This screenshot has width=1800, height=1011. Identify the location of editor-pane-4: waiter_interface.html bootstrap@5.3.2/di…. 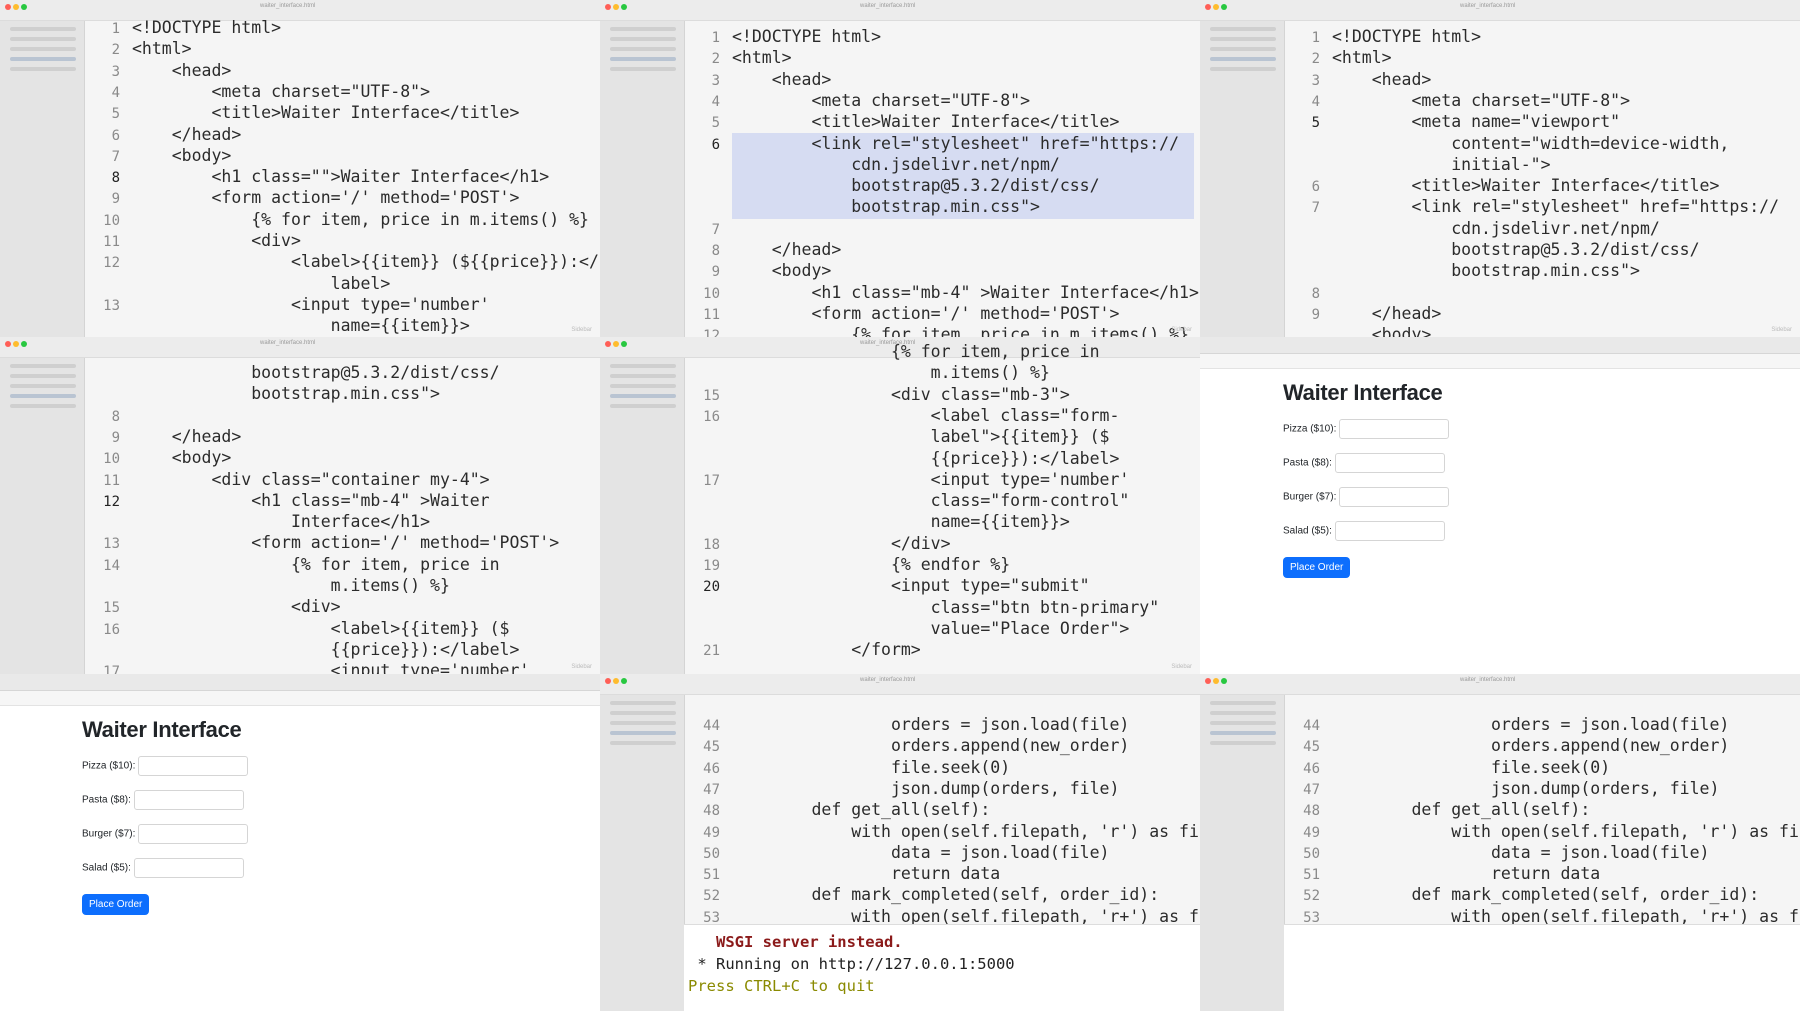
(300, 505).